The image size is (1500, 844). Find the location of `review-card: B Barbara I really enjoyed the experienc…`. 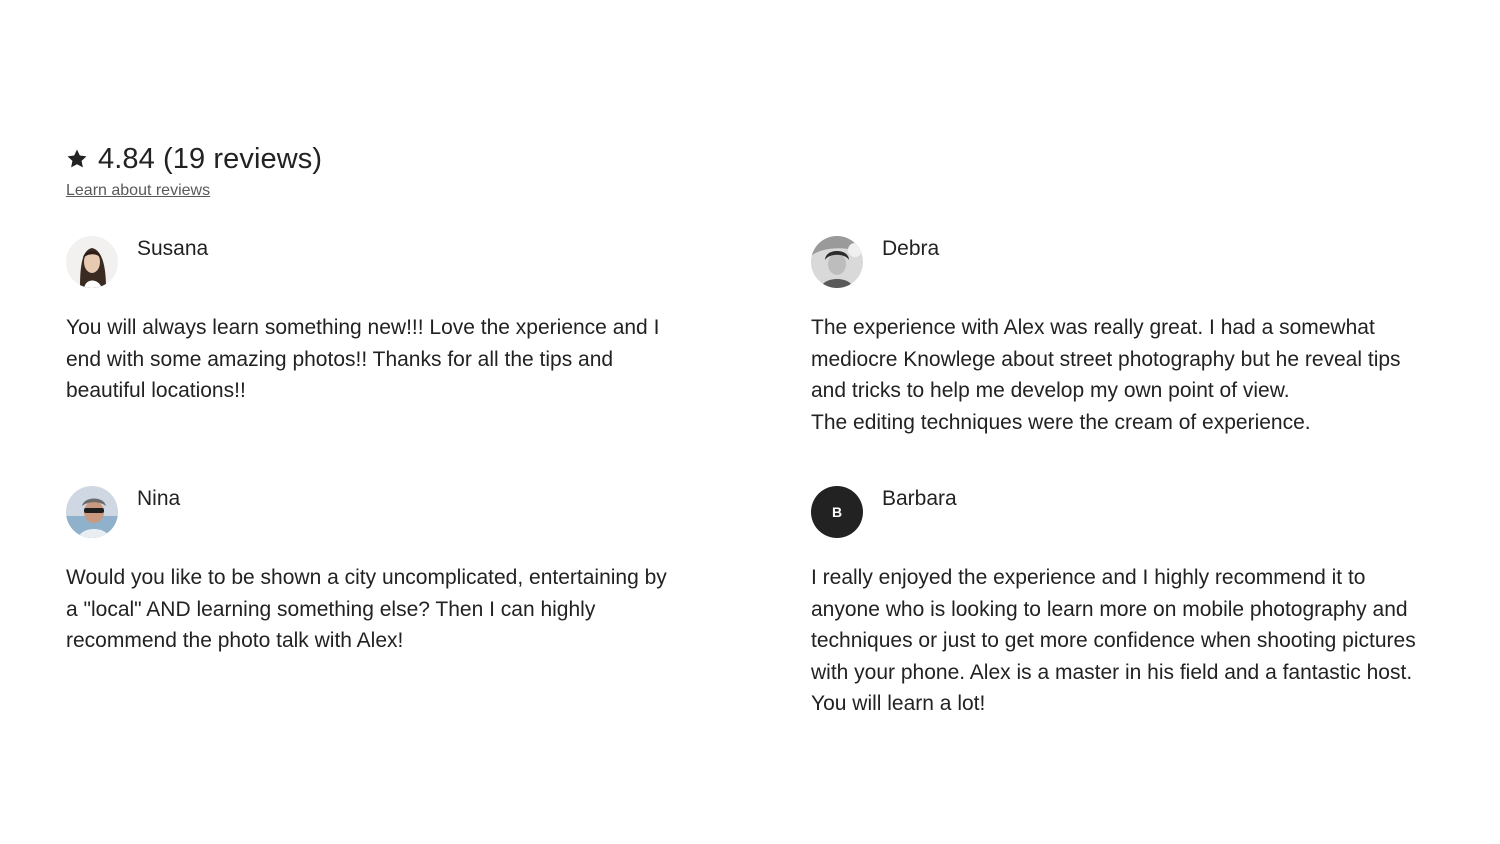

review-card: B Barbara I really enjoyed the experienc… is located at coordinates (1116, 603).